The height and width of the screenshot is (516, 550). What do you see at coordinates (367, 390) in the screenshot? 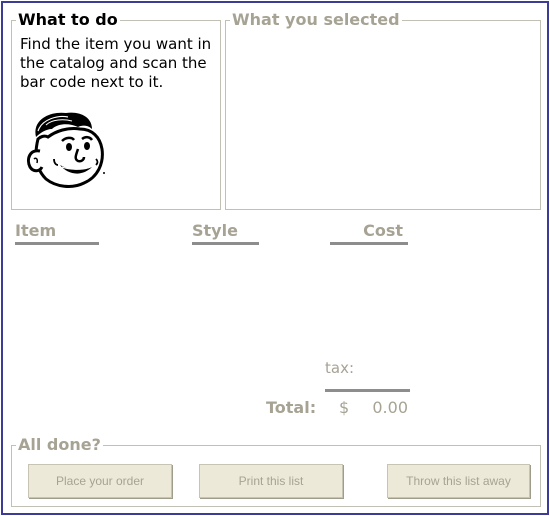
I see `tax-divider` at bounding box center [367, 390].